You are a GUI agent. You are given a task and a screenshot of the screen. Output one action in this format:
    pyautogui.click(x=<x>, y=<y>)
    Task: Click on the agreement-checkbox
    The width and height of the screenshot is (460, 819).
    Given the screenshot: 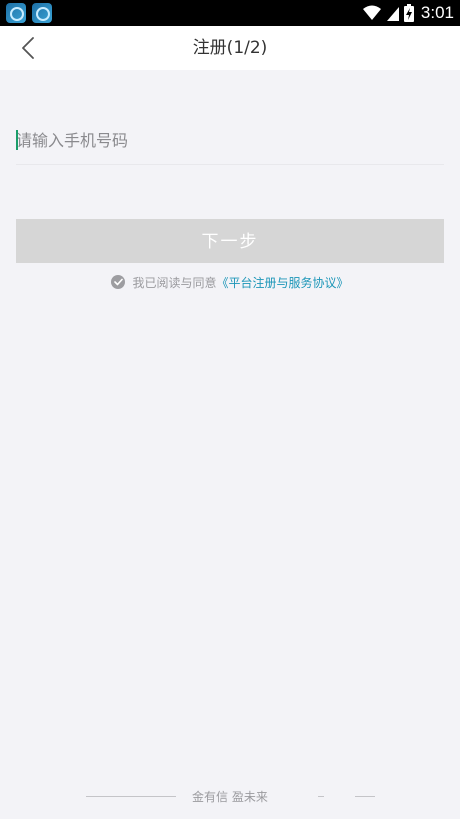 What is the action you would take?
    pyautogui.click(x=118, y=282)
    